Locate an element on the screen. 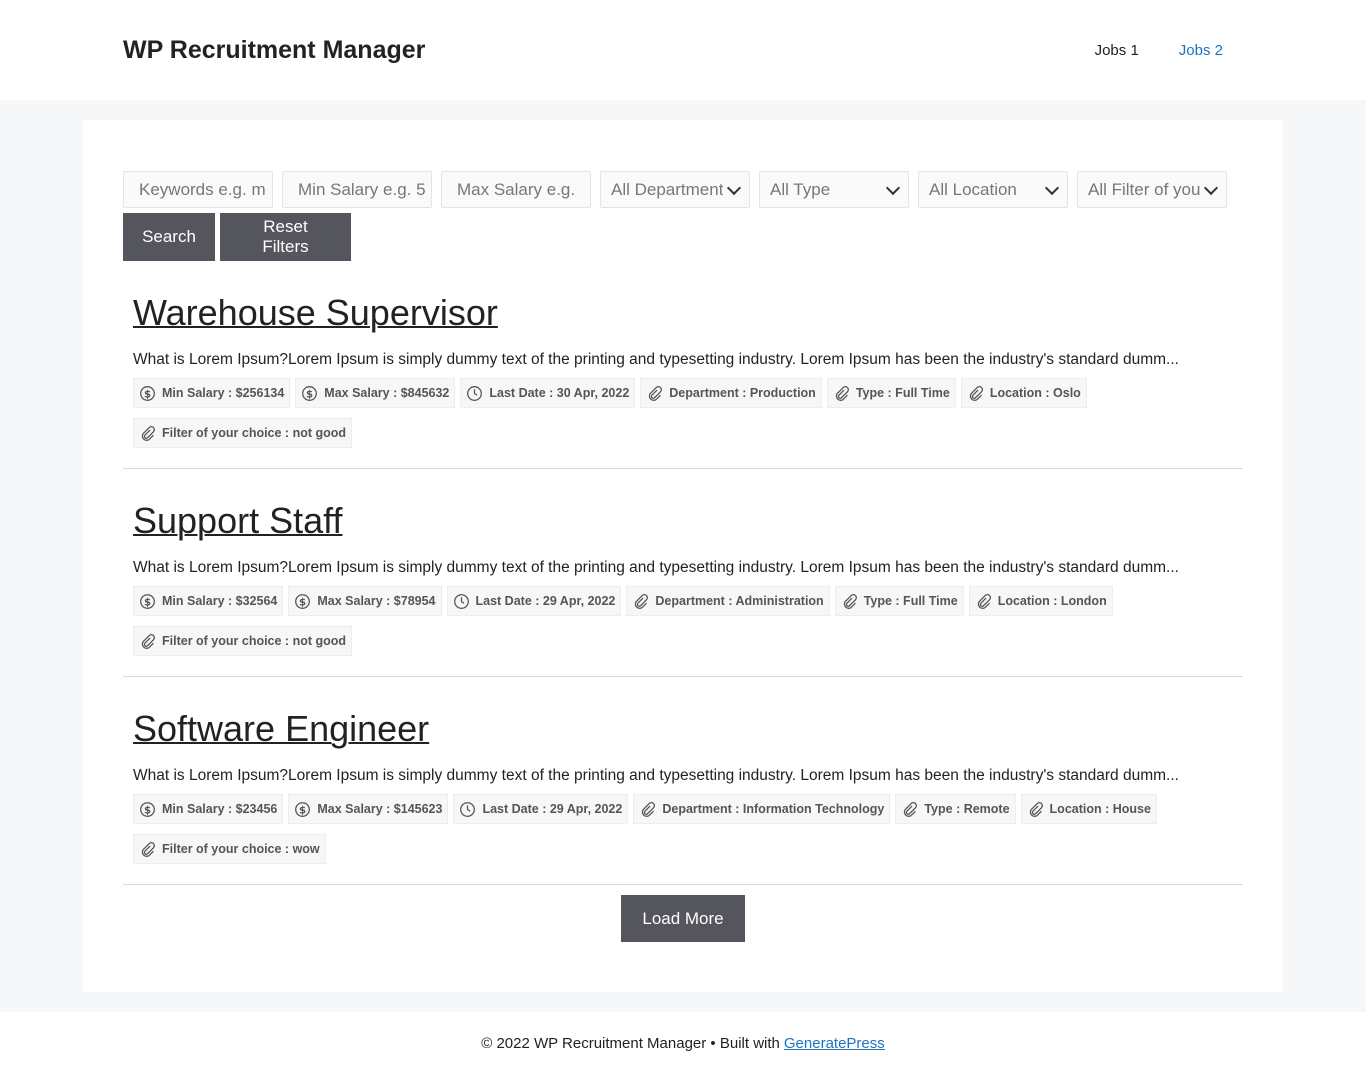 The height and width of the screenshot is (1075, 1366). site-header: WP Recruitment Manager Jobs 1 Jobs 2 is located at coordinates (683, 50).